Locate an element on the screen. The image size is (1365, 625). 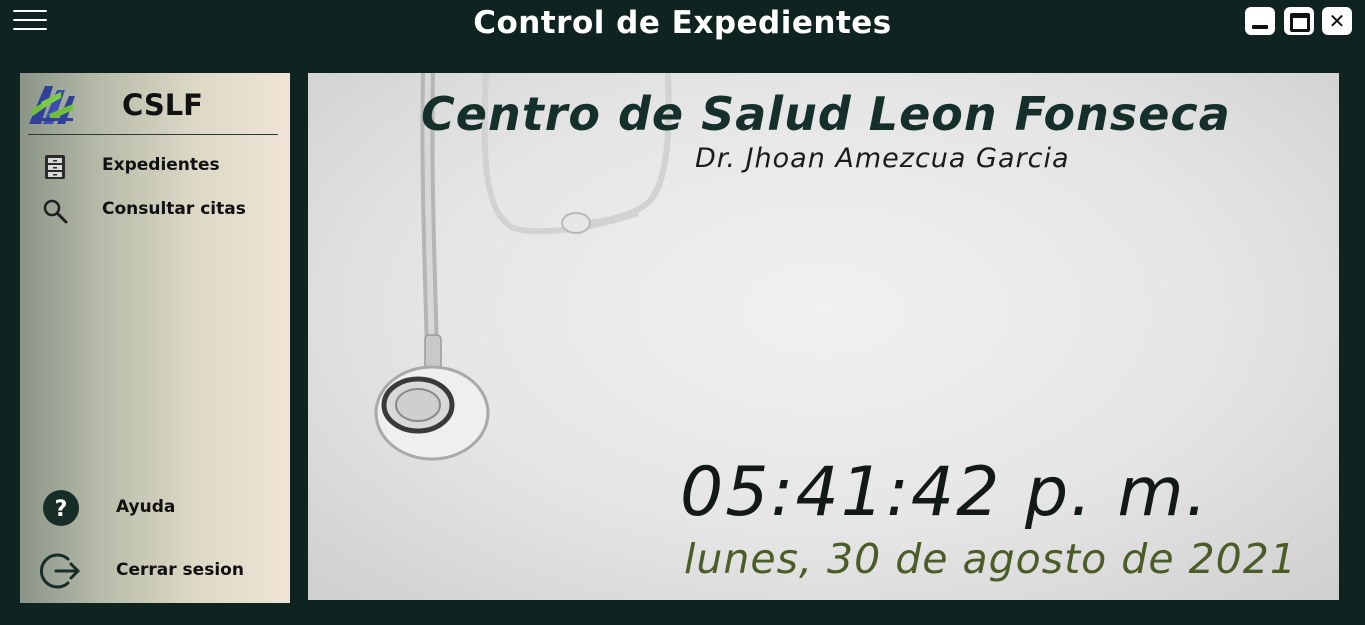
nav-item-cerrar-sesion: Cerrar sesion is located at coordinates (155, 570).